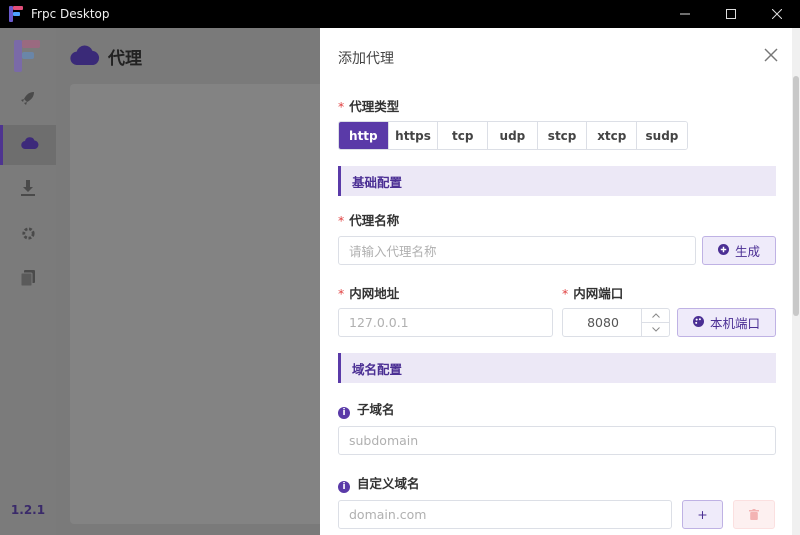 The image size is (800, 535). Describe the element at coordinates (379, 483) in the screenshot. I see `custom-domain-label: i 自定义域名` at that location.